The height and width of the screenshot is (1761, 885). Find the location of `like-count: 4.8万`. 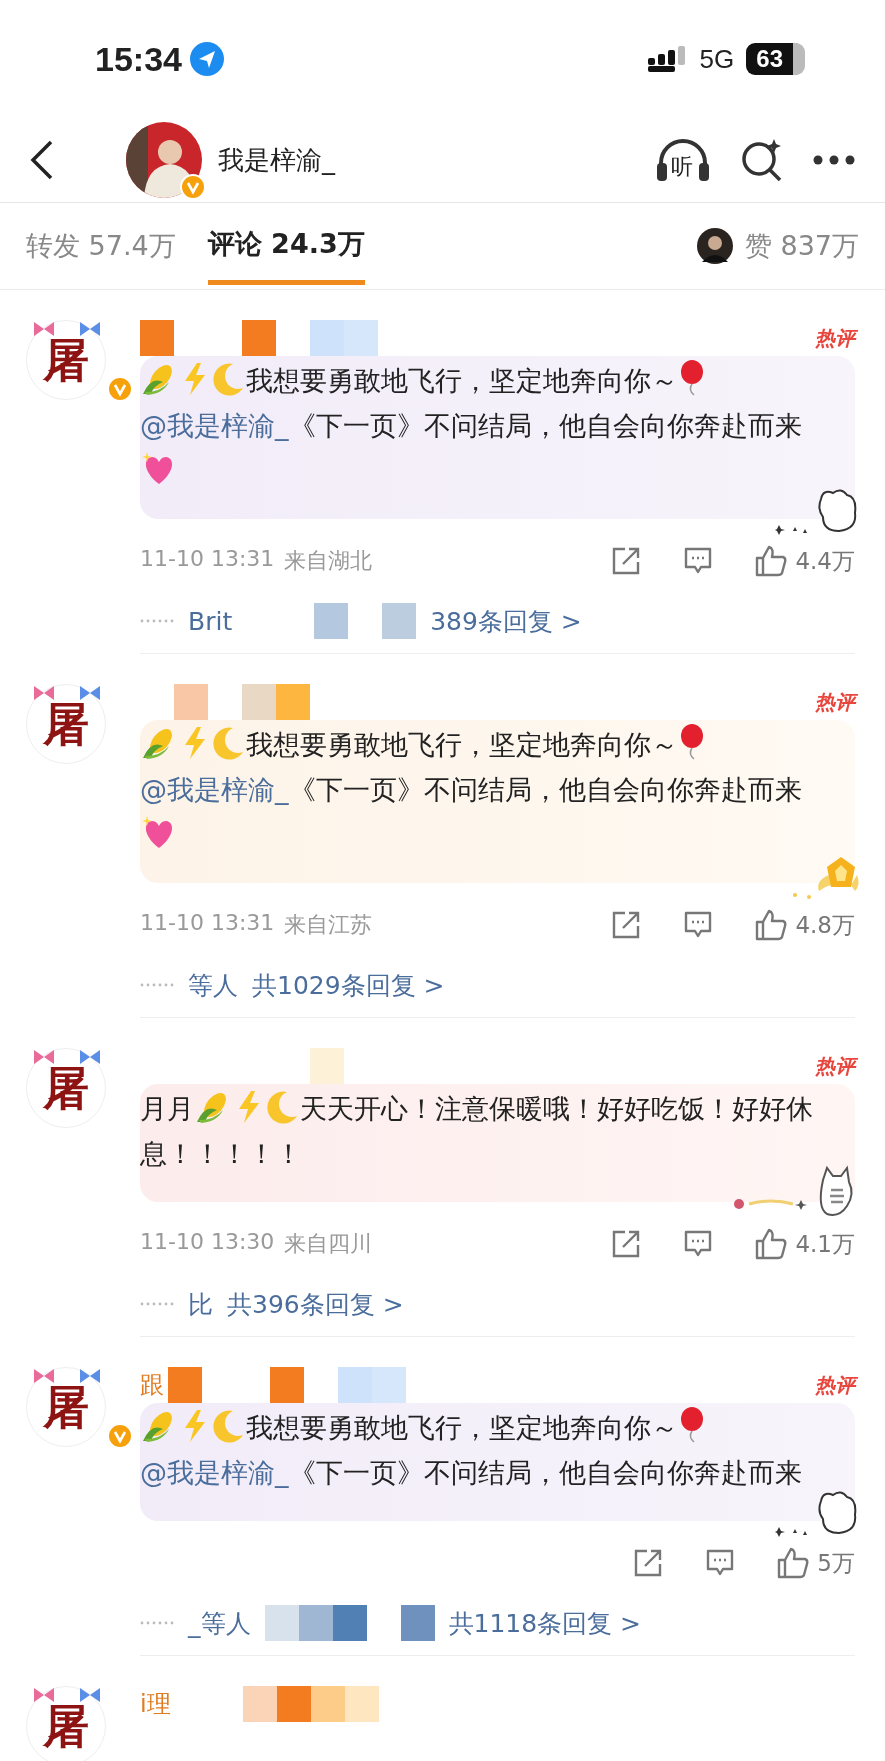

like-count: 4.8万 is located at coordinates (825, 925).